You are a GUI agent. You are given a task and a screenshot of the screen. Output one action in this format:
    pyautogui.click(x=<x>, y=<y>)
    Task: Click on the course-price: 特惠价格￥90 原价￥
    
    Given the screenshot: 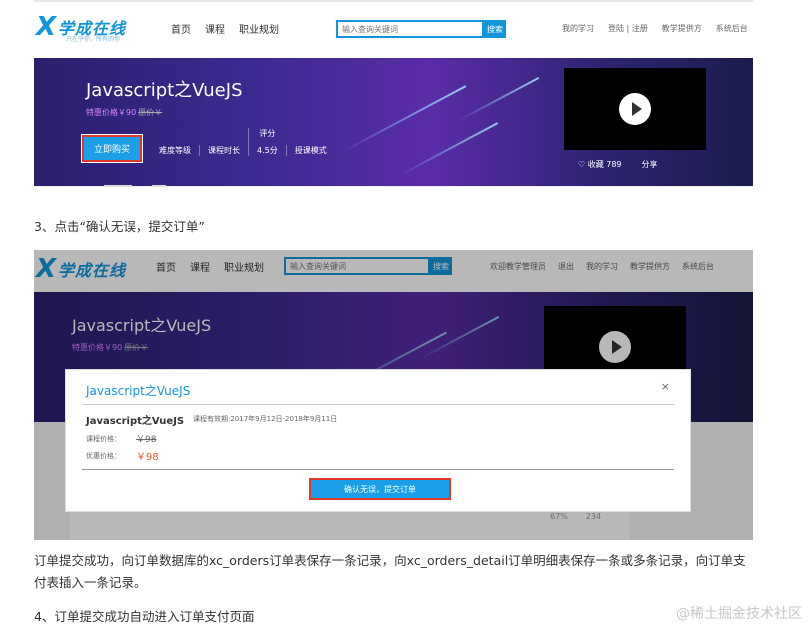 What is the action you would take?
    pyautogui.click(x=124, y=112)
    